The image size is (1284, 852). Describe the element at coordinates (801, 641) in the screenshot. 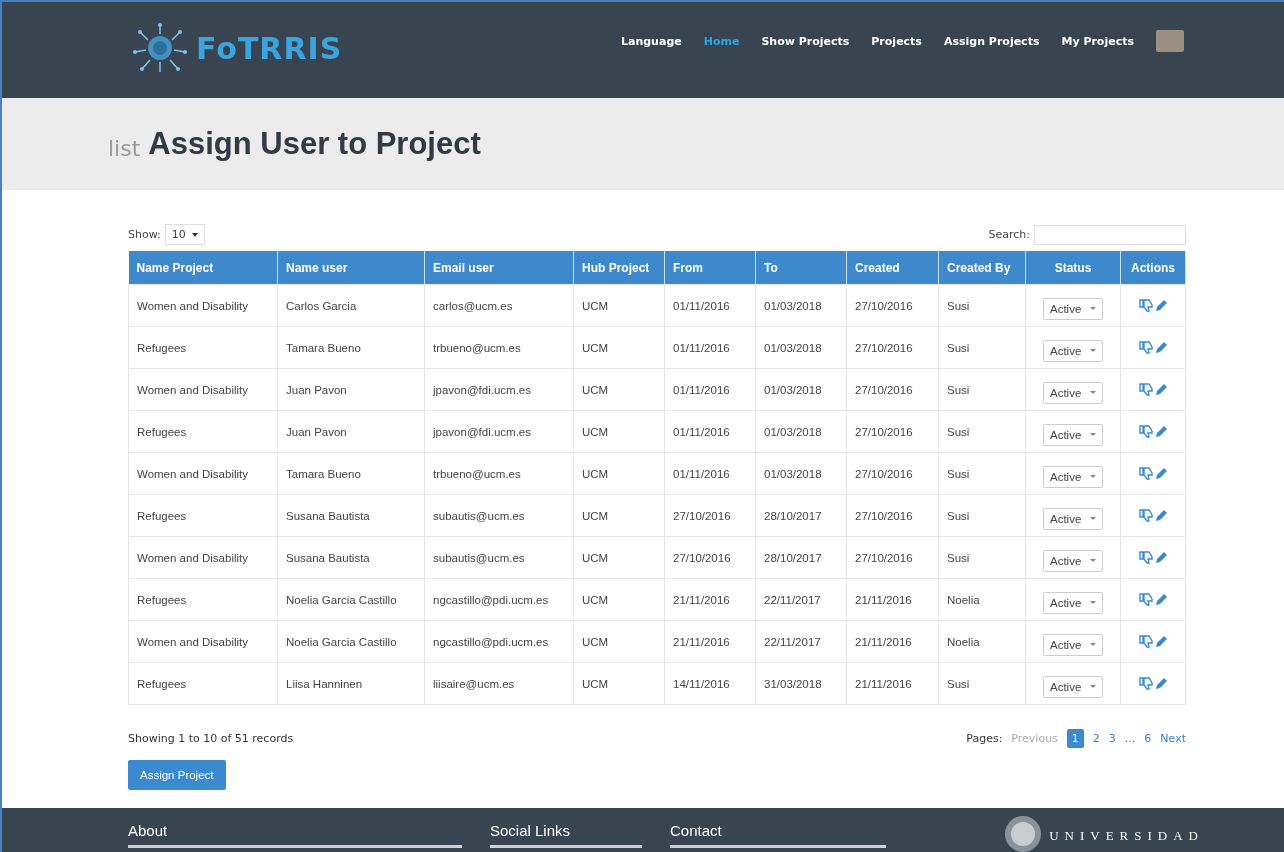

I see `table-cell: 22/11/2017` at that location.